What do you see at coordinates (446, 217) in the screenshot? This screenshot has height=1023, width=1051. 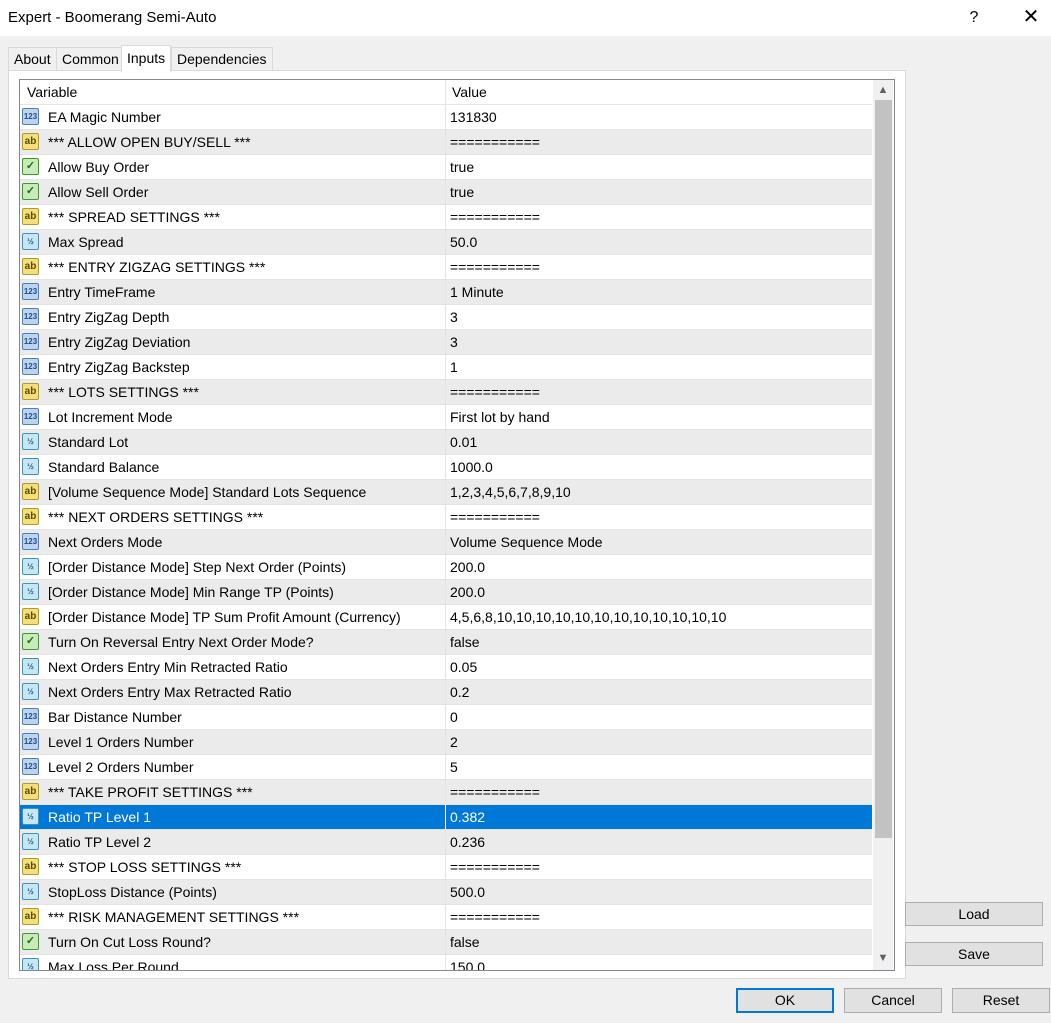 I see `input-row: ab *** SPREAD SETTINGS *** ===========` at bounding box center [446, 217].